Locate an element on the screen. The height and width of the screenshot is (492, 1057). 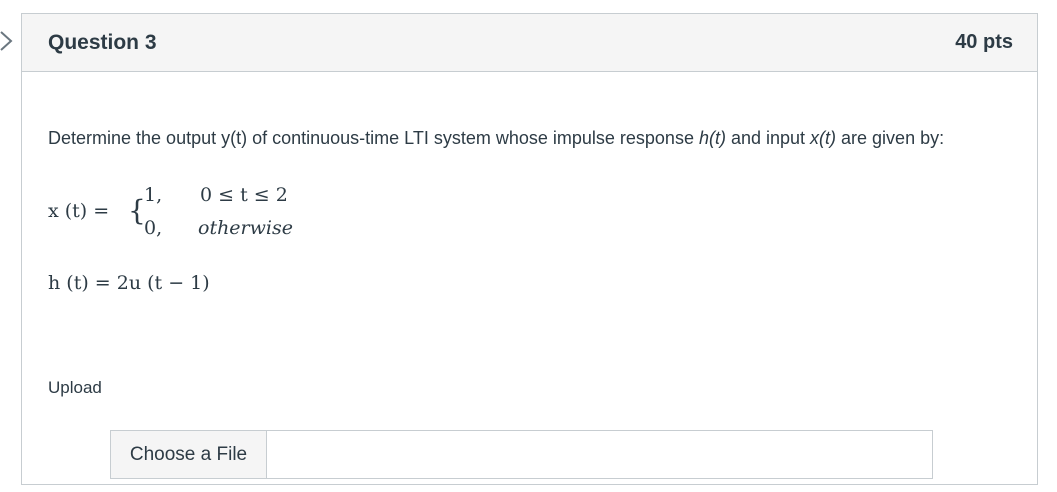
equation-x-case1-value: 1, is located at coordinates (153, 195).